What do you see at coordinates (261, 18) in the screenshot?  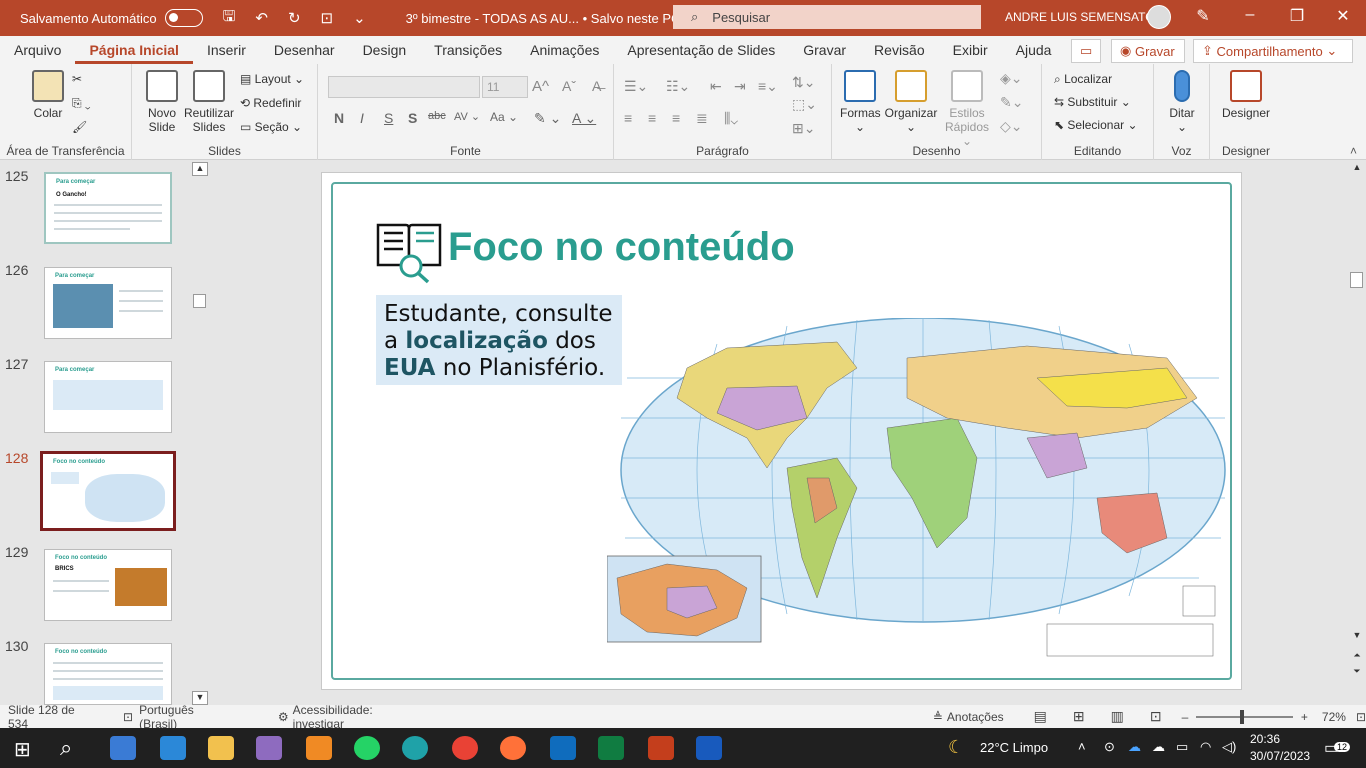 I see `undo-icon: ↶` at bounding box center [261, 18].